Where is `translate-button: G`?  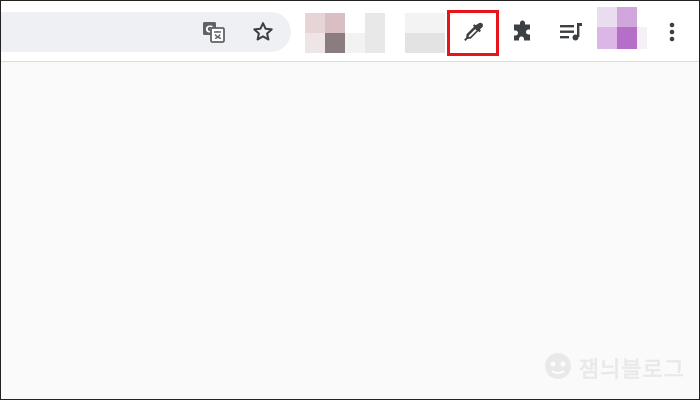 translate-button: G is located at coordinates (214, 32).